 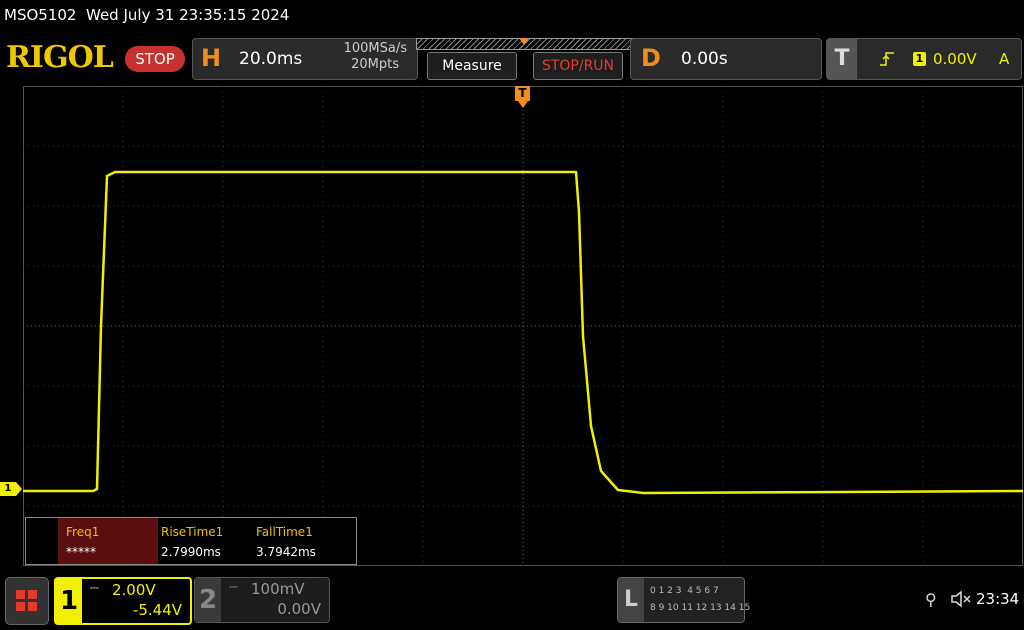 What do you see at coordinates (1004, 59) in the screenshot?
I see `trigger-mode: A` at bounding box center [1004, 59].